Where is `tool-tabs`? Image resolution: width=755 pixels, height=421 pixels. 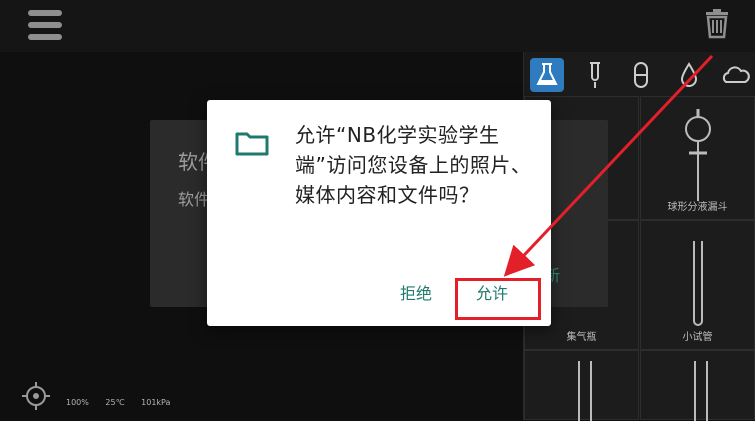
tool-tabs is located at coordinates (639, 74).